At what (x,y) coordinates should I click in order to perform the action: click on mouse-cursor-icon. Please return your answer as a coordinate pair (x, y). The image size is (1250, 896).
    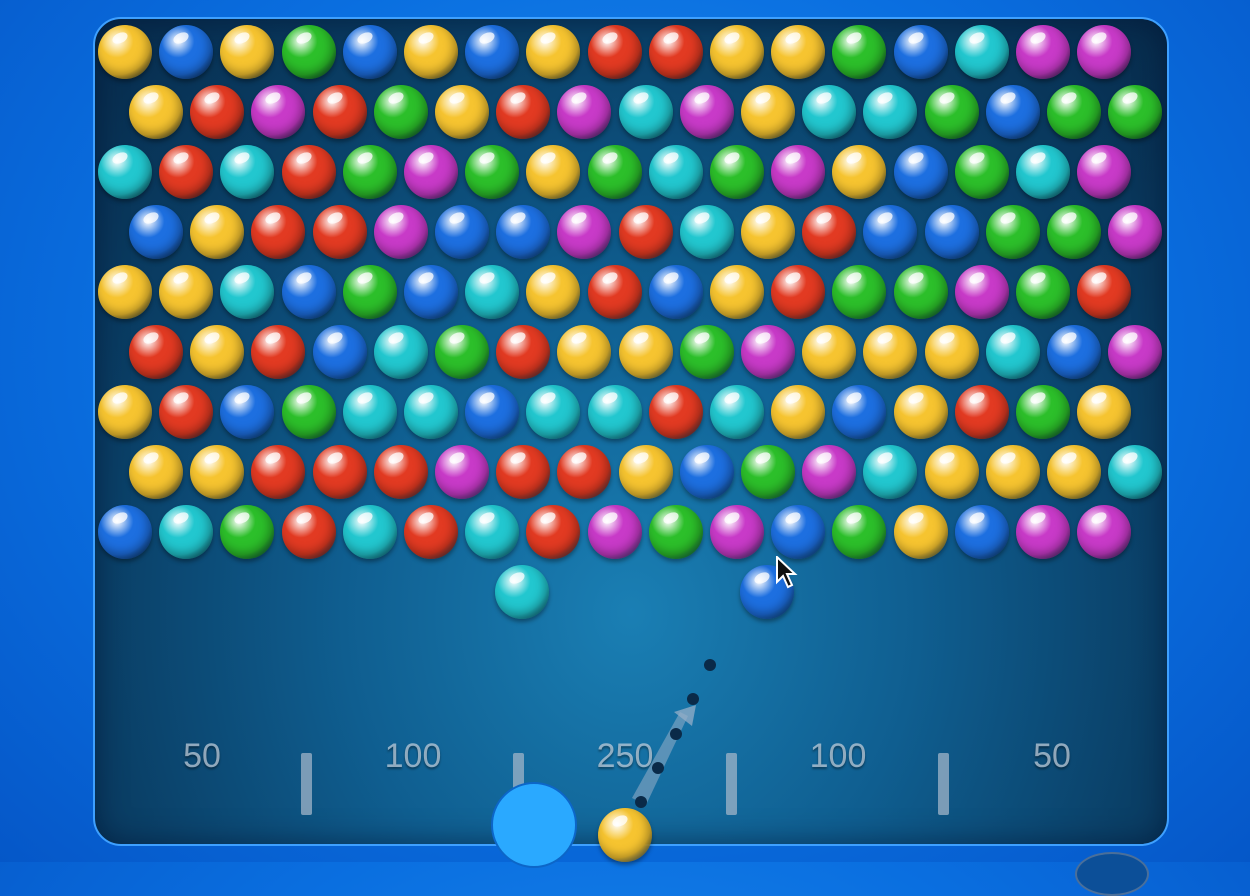
    Looking at the image, I should click on (787, 572).